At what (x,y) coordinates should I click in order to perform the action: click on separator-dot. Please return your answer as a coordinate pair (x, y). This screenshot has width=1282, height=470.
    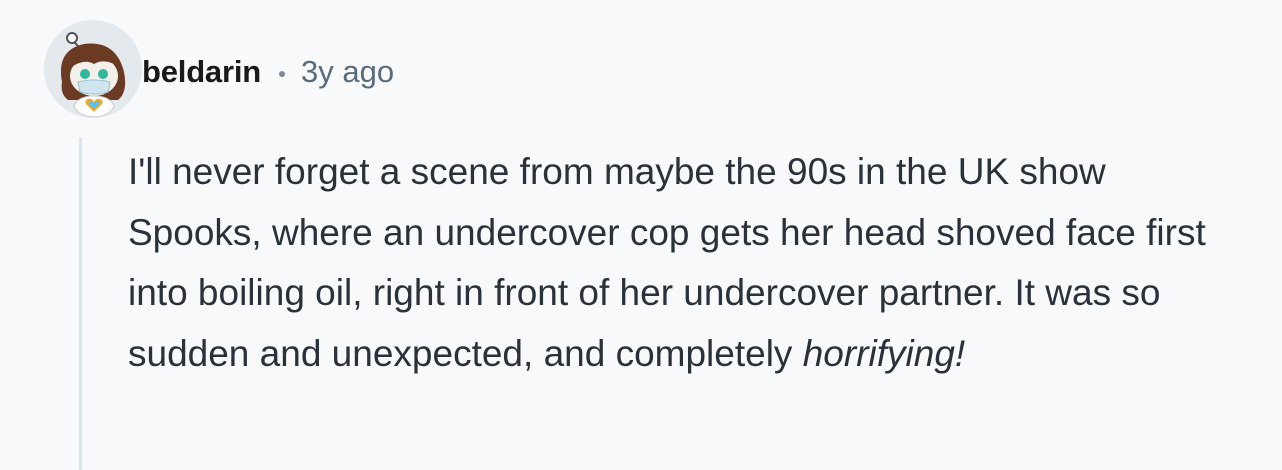
    Looking at the image, I should click on (281, 74).